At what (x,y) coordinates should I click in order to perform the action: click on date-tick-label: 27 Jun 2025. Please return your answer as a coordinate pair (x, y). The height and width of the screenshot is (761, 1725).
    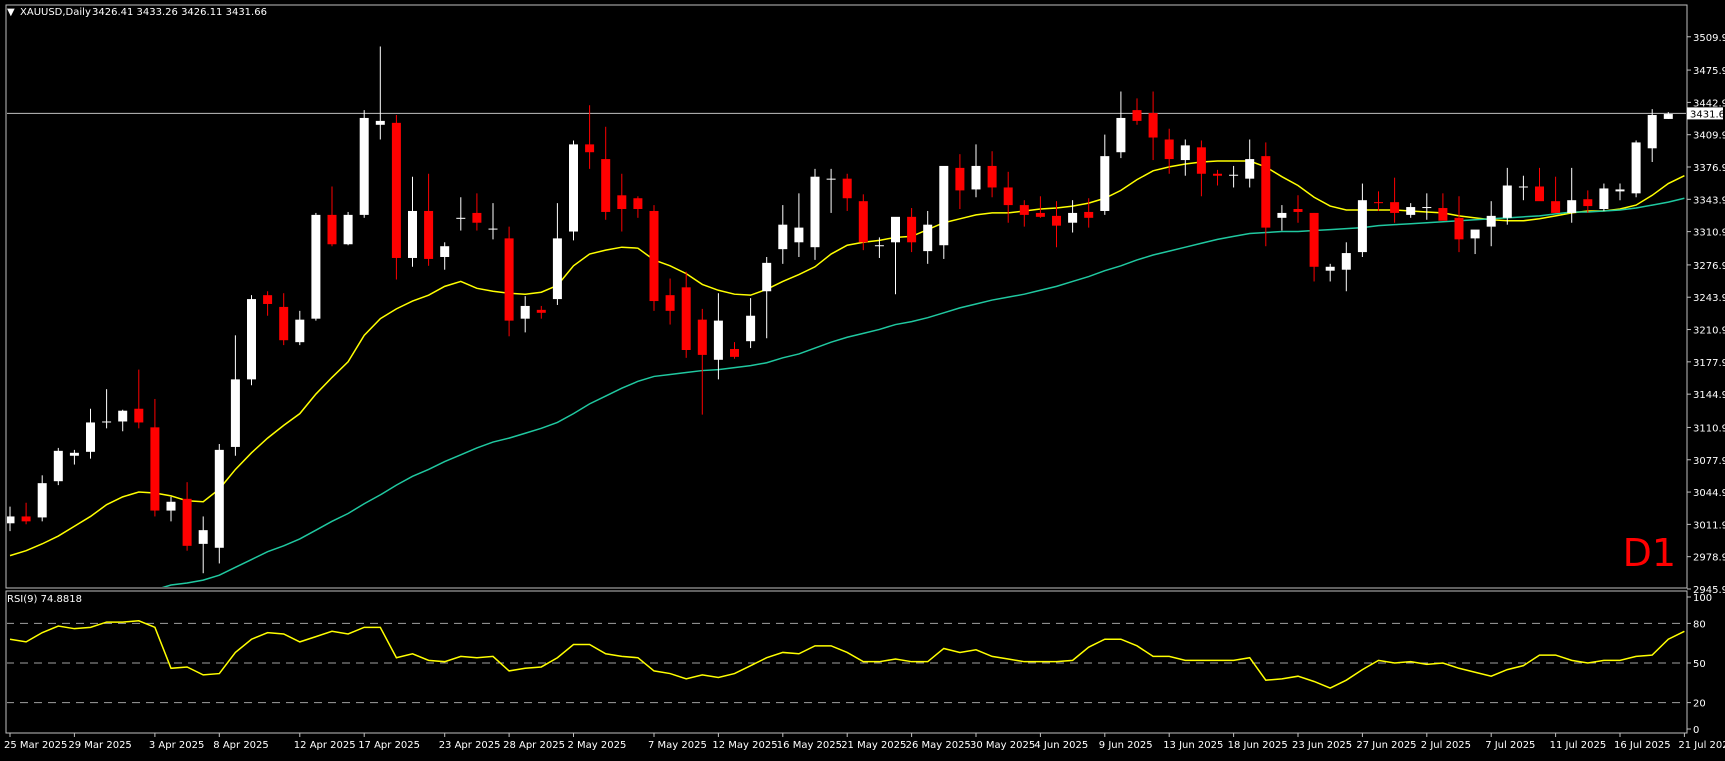
    Looking at the image, I should click on (1386, 745).